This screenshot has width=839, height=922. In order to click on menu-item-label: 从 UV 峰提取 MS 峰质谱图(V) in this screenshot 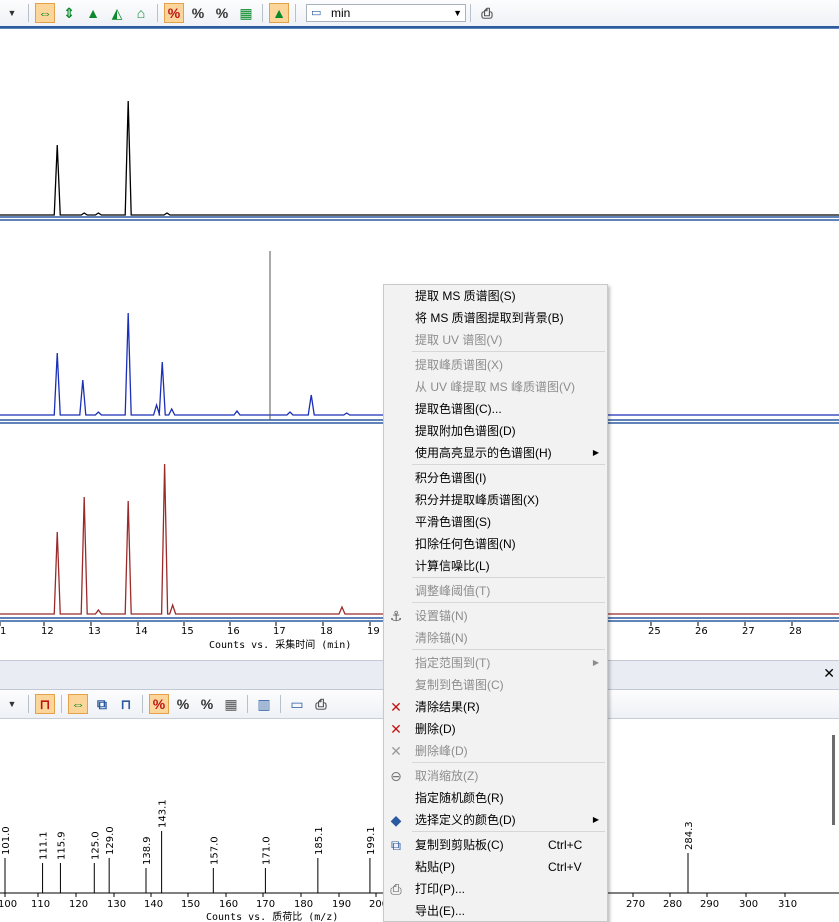, I will do `click(495, 387)`.